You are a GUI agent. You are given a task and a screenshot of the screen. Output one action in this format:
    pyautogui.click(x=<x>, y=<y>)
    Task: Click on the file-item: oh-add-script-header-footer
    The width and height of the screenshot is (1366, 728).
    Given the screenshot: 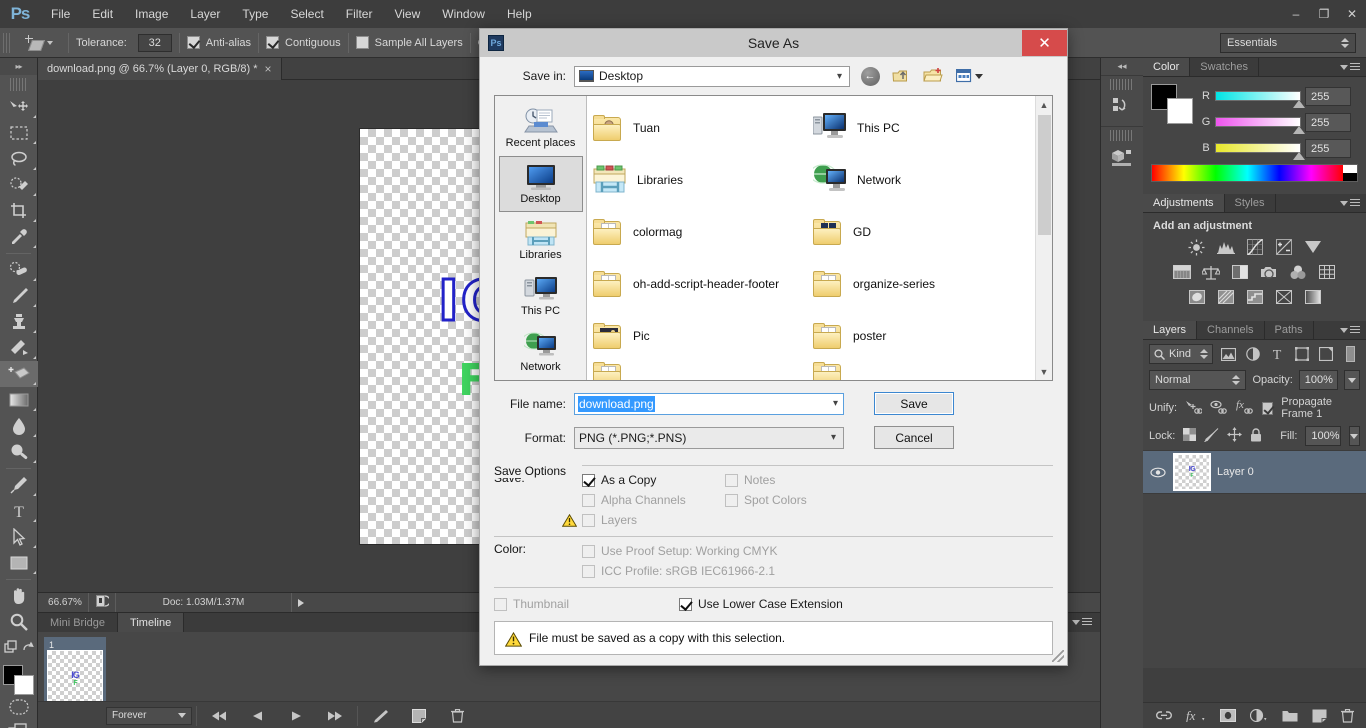 What is the action you would take?
    pyautogui.click(x=703, y=284)
    